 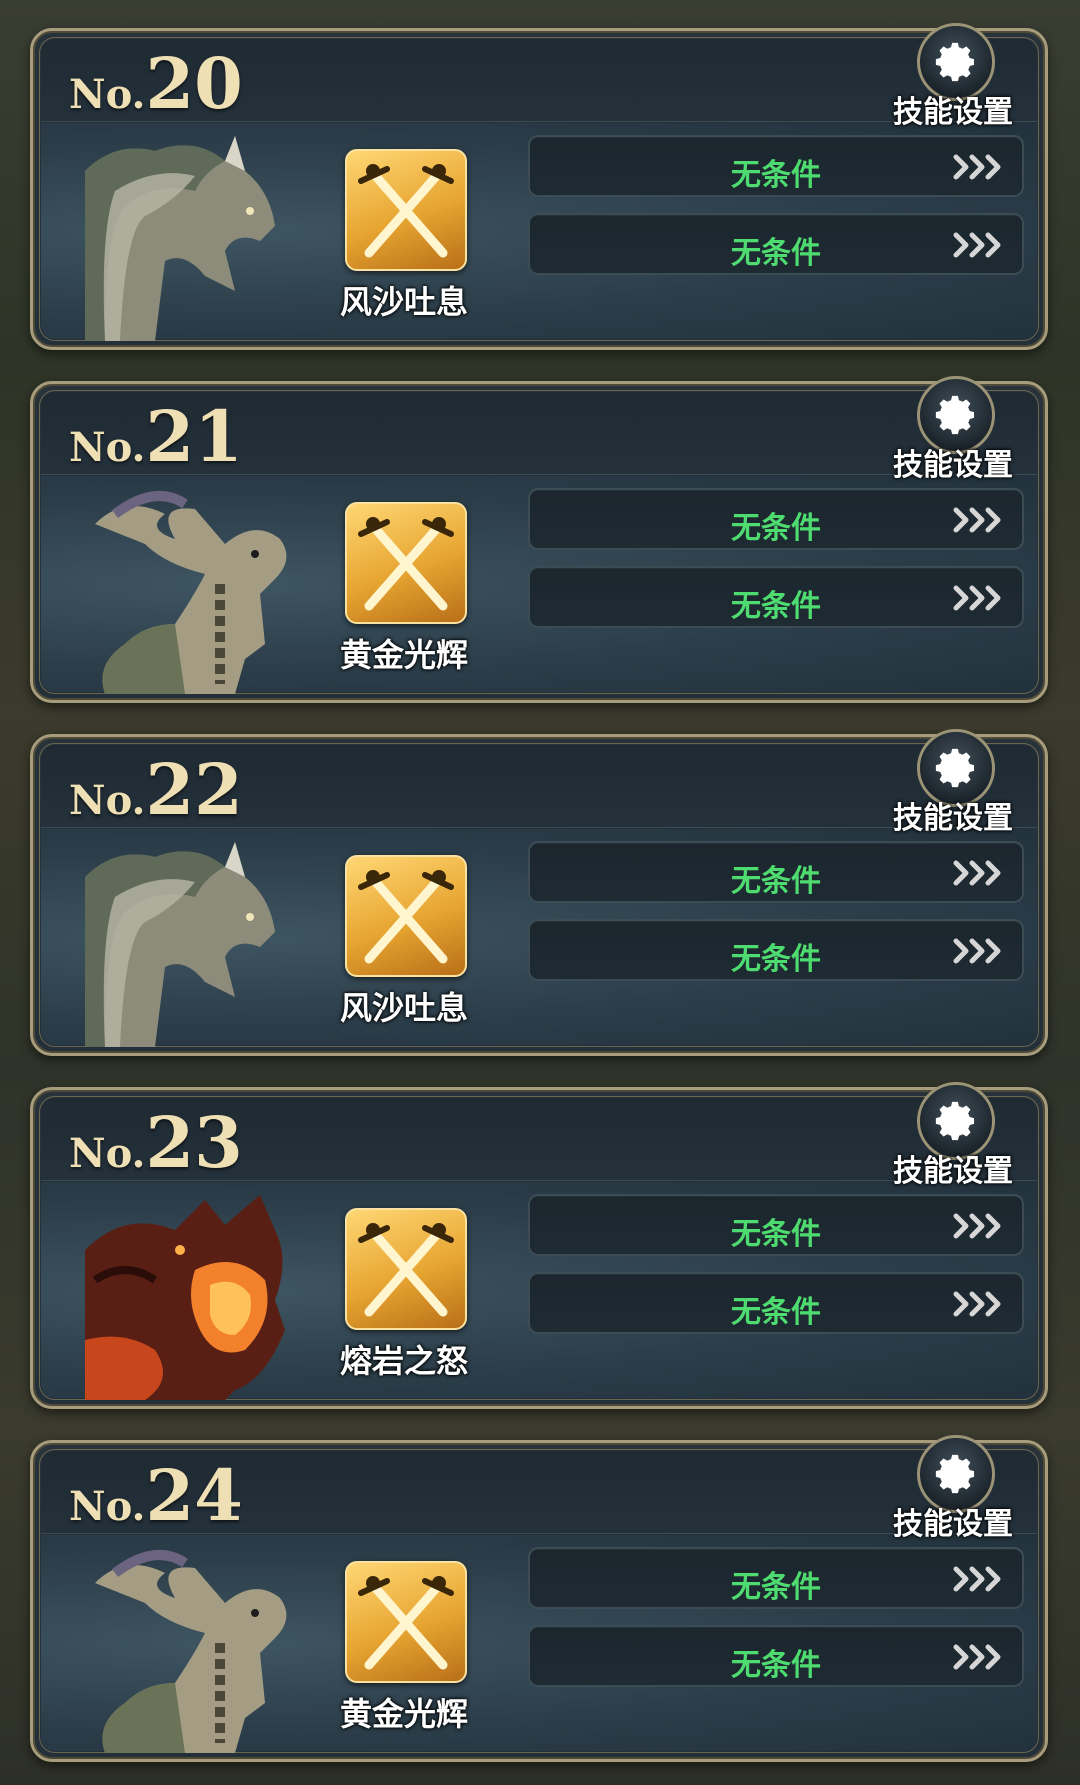 What do you see at coordinates (156, 1495) in the screenshot?
I see `slot-number: No.24` at bounding box center [156, 1495].